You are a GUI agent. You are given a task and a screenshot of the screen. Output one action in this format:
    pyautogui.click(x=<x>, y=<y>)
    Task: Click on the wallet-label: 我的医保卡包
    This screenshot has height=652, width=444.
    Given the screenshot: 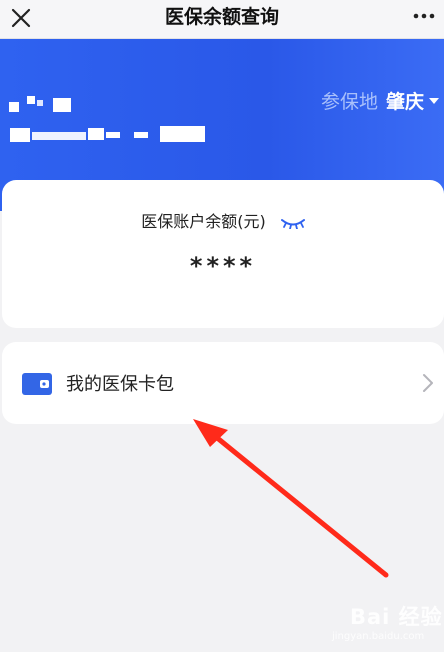 What is the action you would take?
    pyautogui.click(x=120, y=384)
    